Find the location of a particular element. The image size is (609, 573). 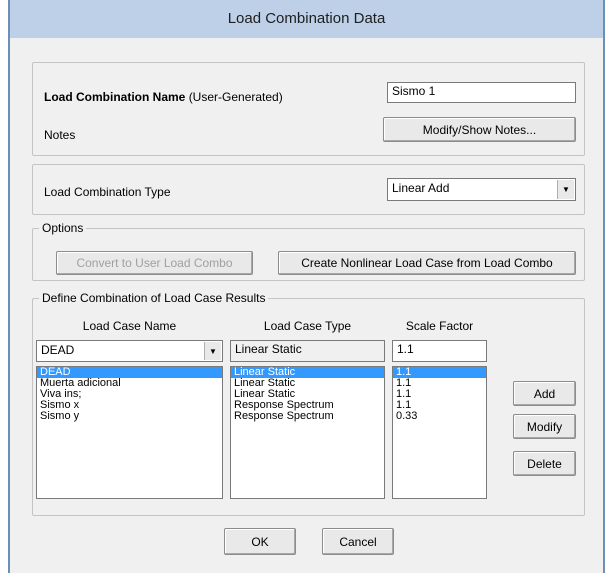

convert-to-user-combo-button: Convert to User Load Combo is located at coordinates (154, 263).